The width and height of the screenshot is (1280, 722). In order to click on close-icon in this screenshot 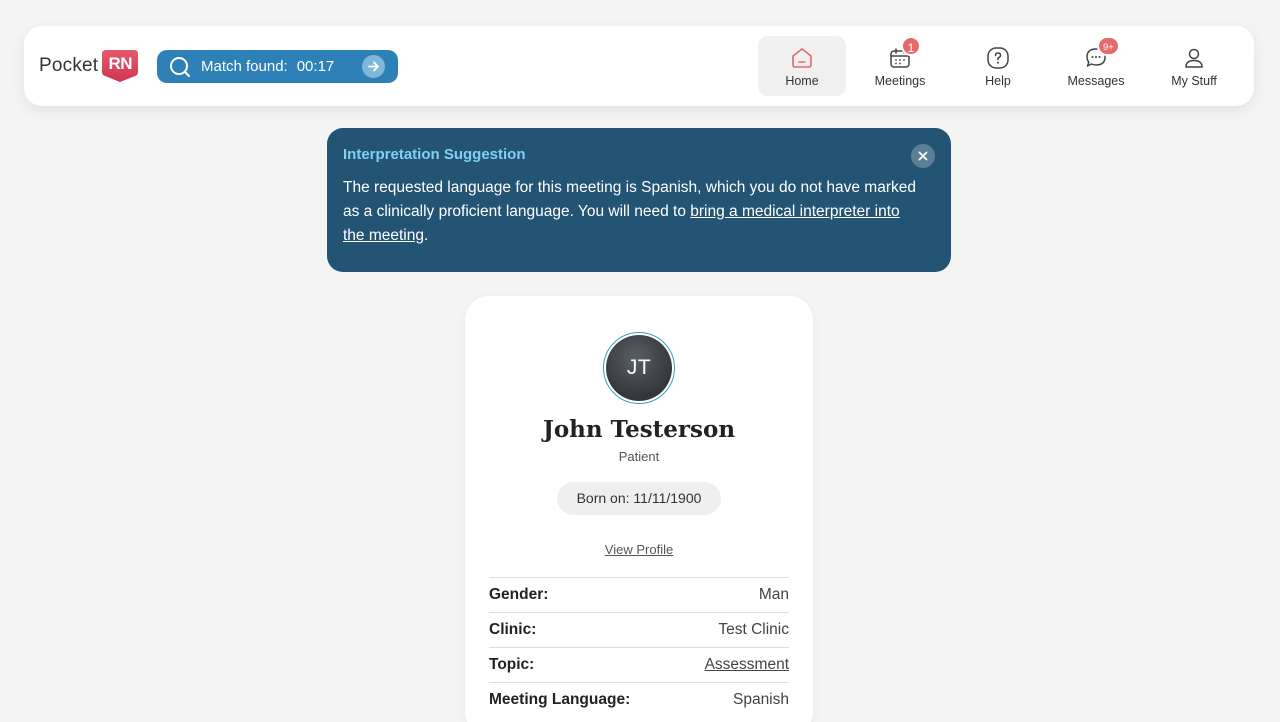, I will do `click(923, 156)`.